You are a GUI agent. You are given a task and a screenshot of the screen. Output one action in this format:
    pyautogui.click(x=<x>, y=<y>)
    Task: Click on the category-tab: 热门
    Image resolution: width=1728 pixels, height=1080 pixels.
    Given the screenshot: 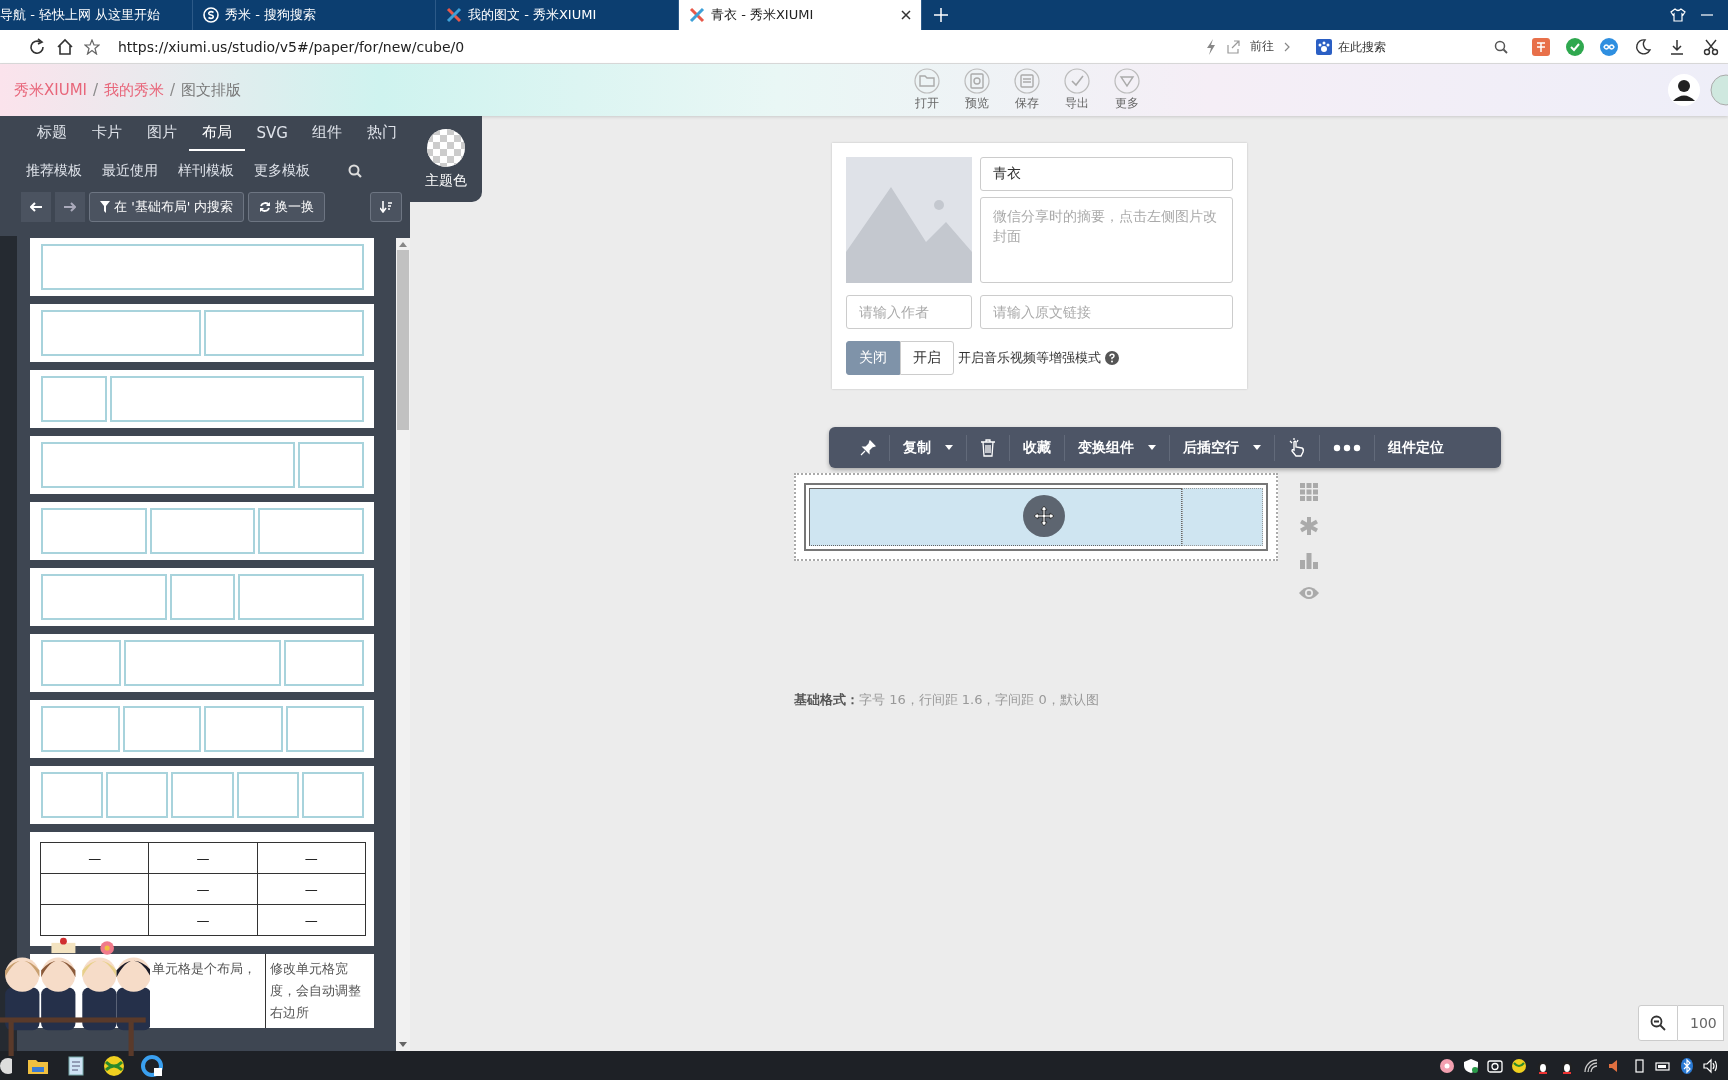 What is the action you would take?
    pyautogui.click(x=382, y=134)
    